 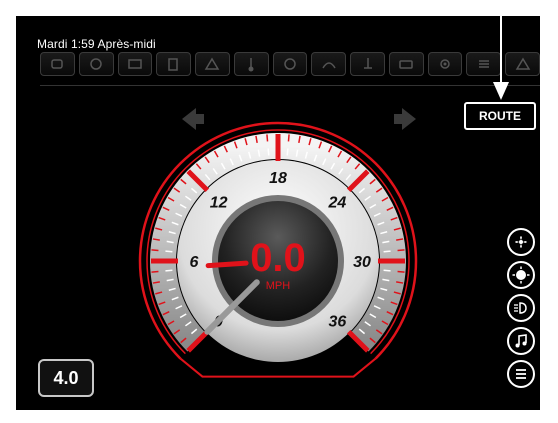 I want to click on brightness-icon, so click(x=521, y=275).